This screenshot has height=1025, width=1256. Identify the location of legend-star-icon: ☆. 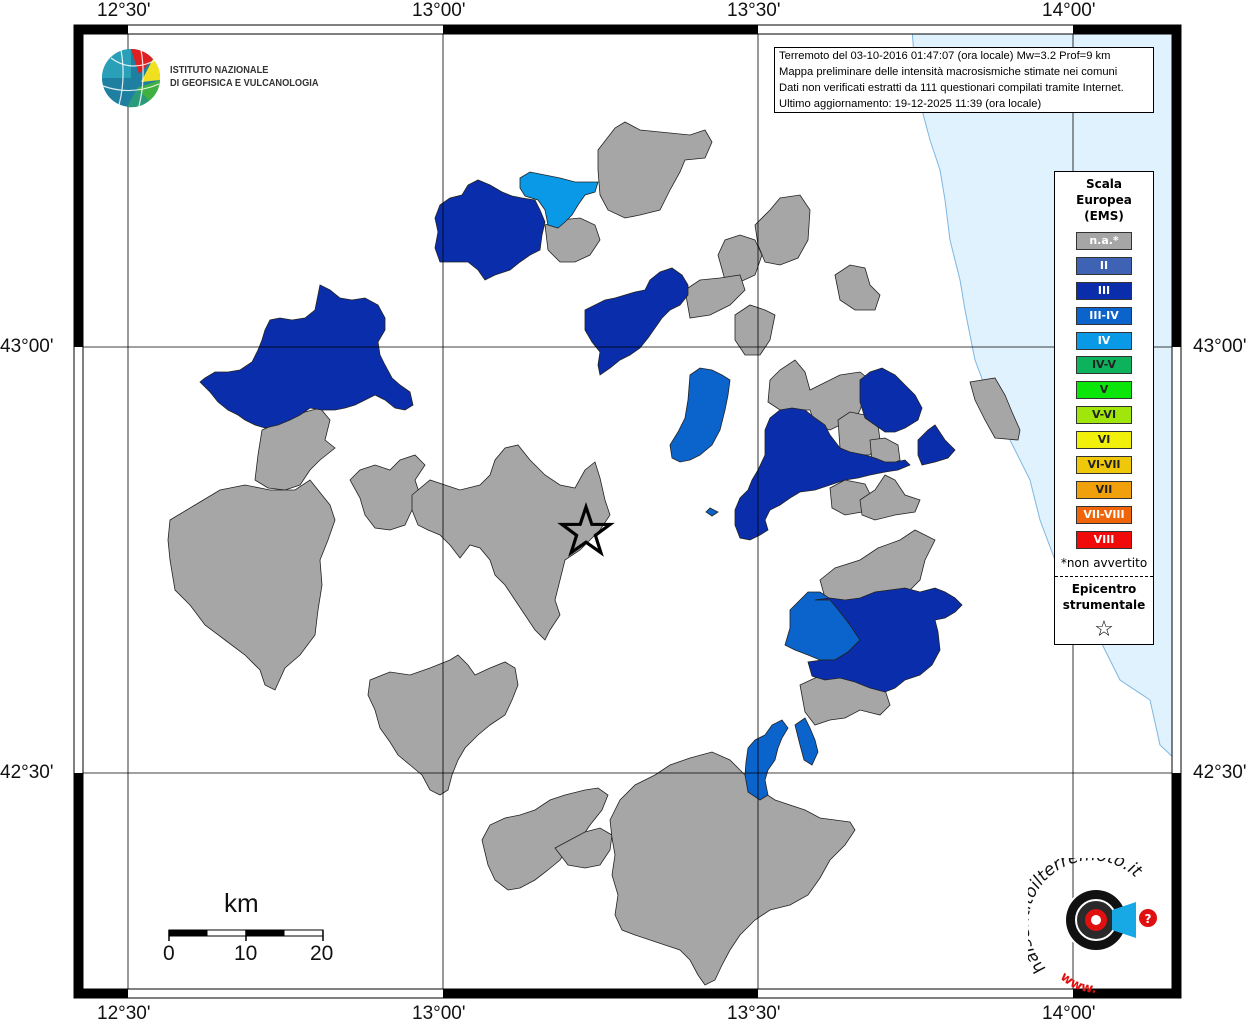
(1104, 629).